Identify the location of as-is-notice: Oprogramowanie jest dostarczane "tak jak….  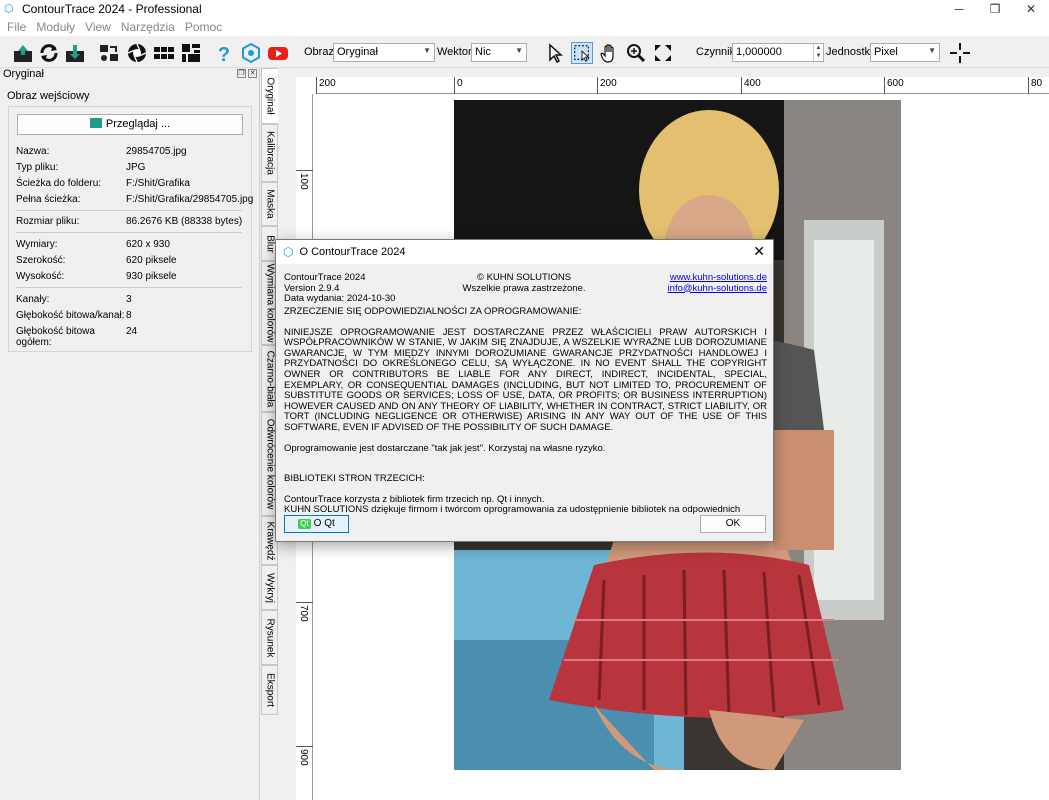
(445, 448).